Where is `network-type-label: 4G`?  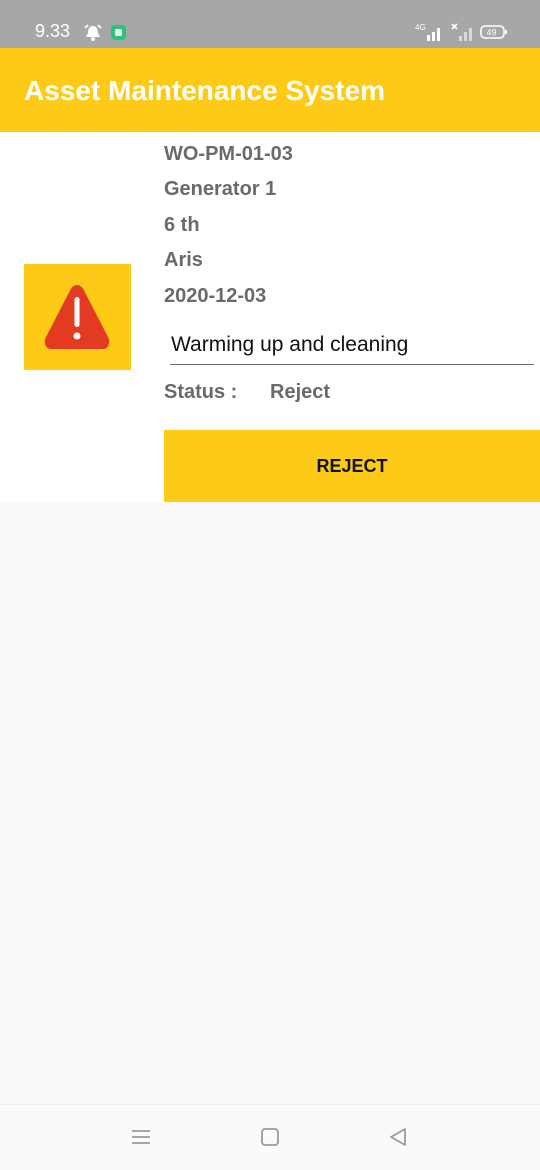
network-type-label: 4G is located at coordinates (420, 27).